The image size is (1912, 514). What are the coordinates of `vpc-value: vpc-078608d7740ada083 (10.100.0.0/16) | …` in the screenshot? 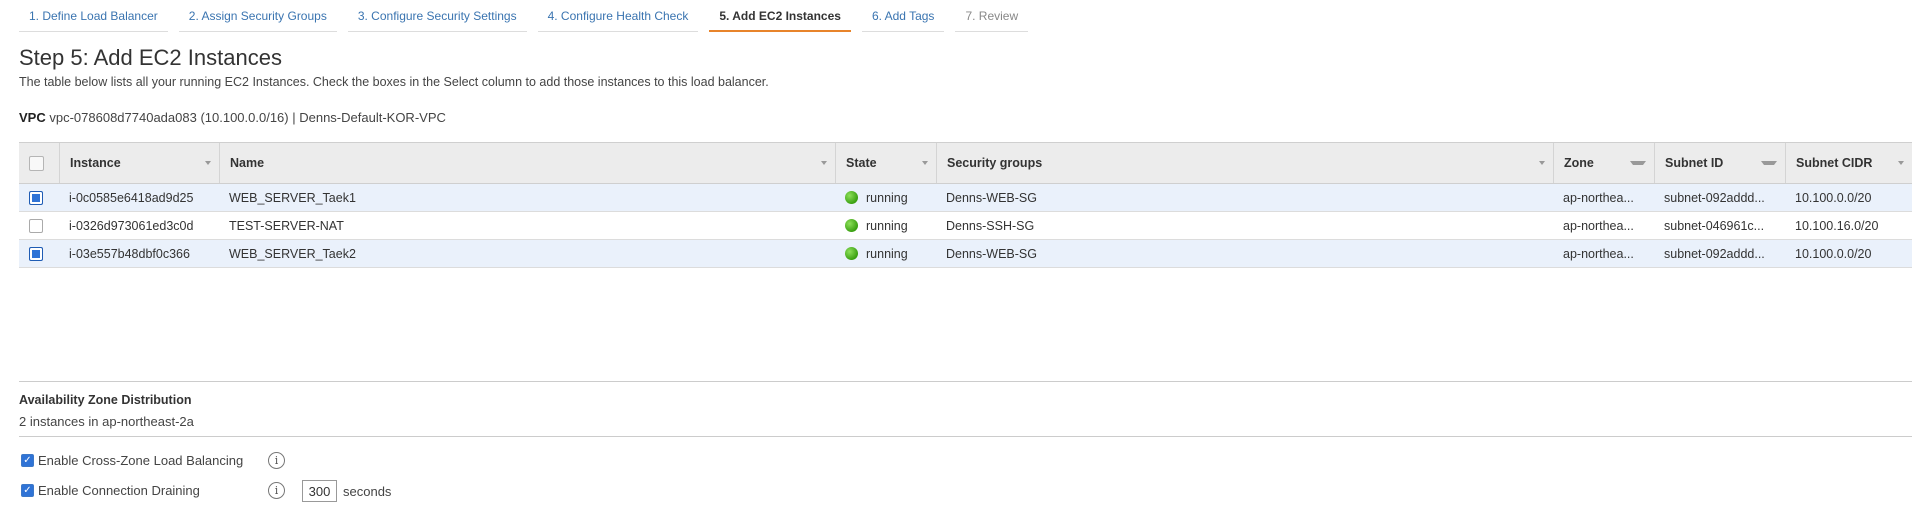 It's located at (247, 117).